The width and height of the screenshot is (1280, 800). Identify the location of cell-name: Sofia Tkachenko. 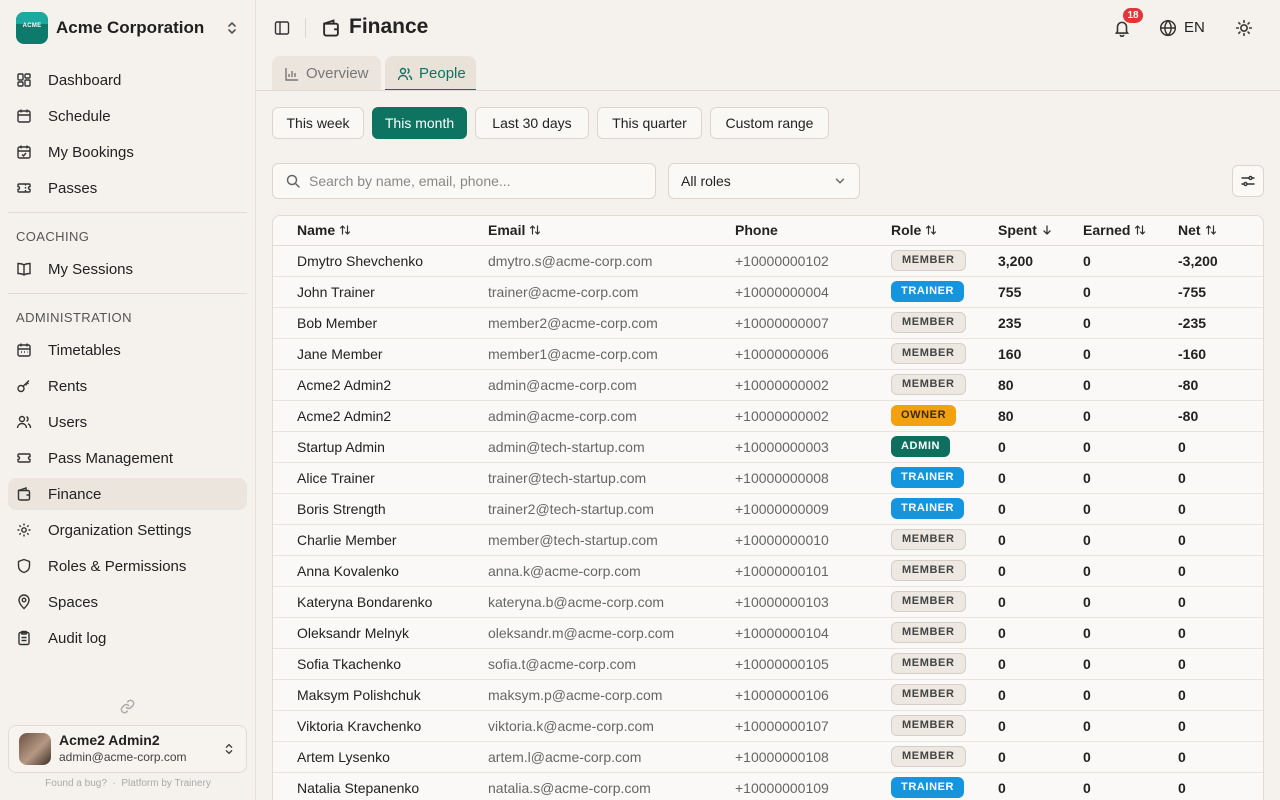
(380, 664).